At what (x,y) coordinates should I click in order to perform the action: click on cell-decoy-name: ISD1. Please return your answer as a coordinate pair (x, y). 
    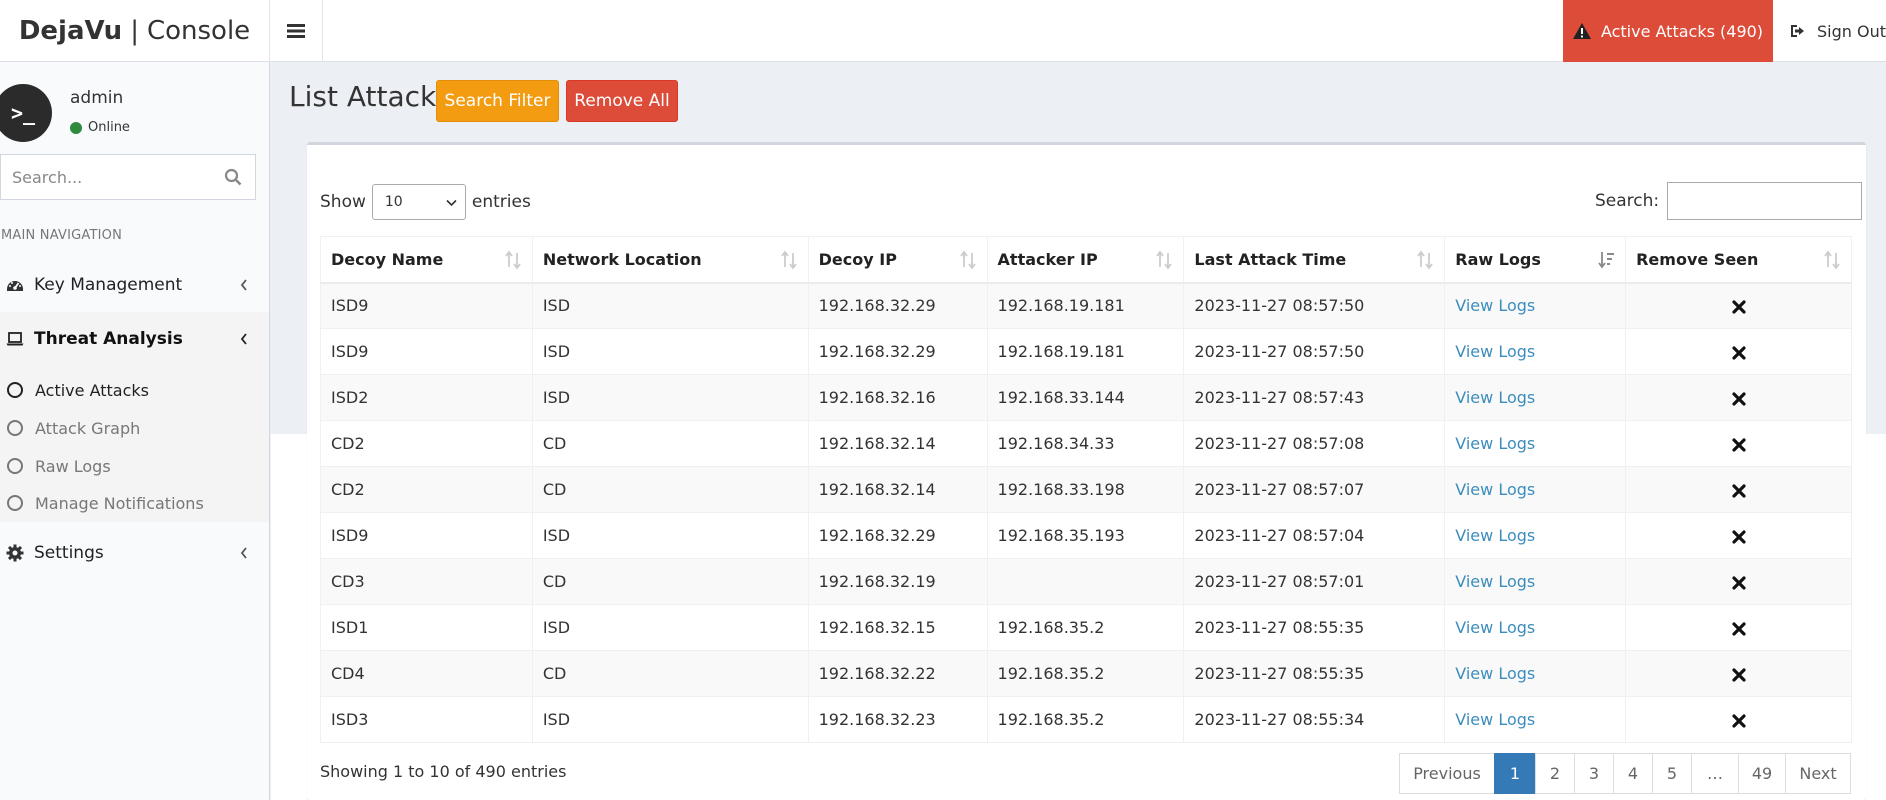
    Looking at the image, I should click on (426, 627).